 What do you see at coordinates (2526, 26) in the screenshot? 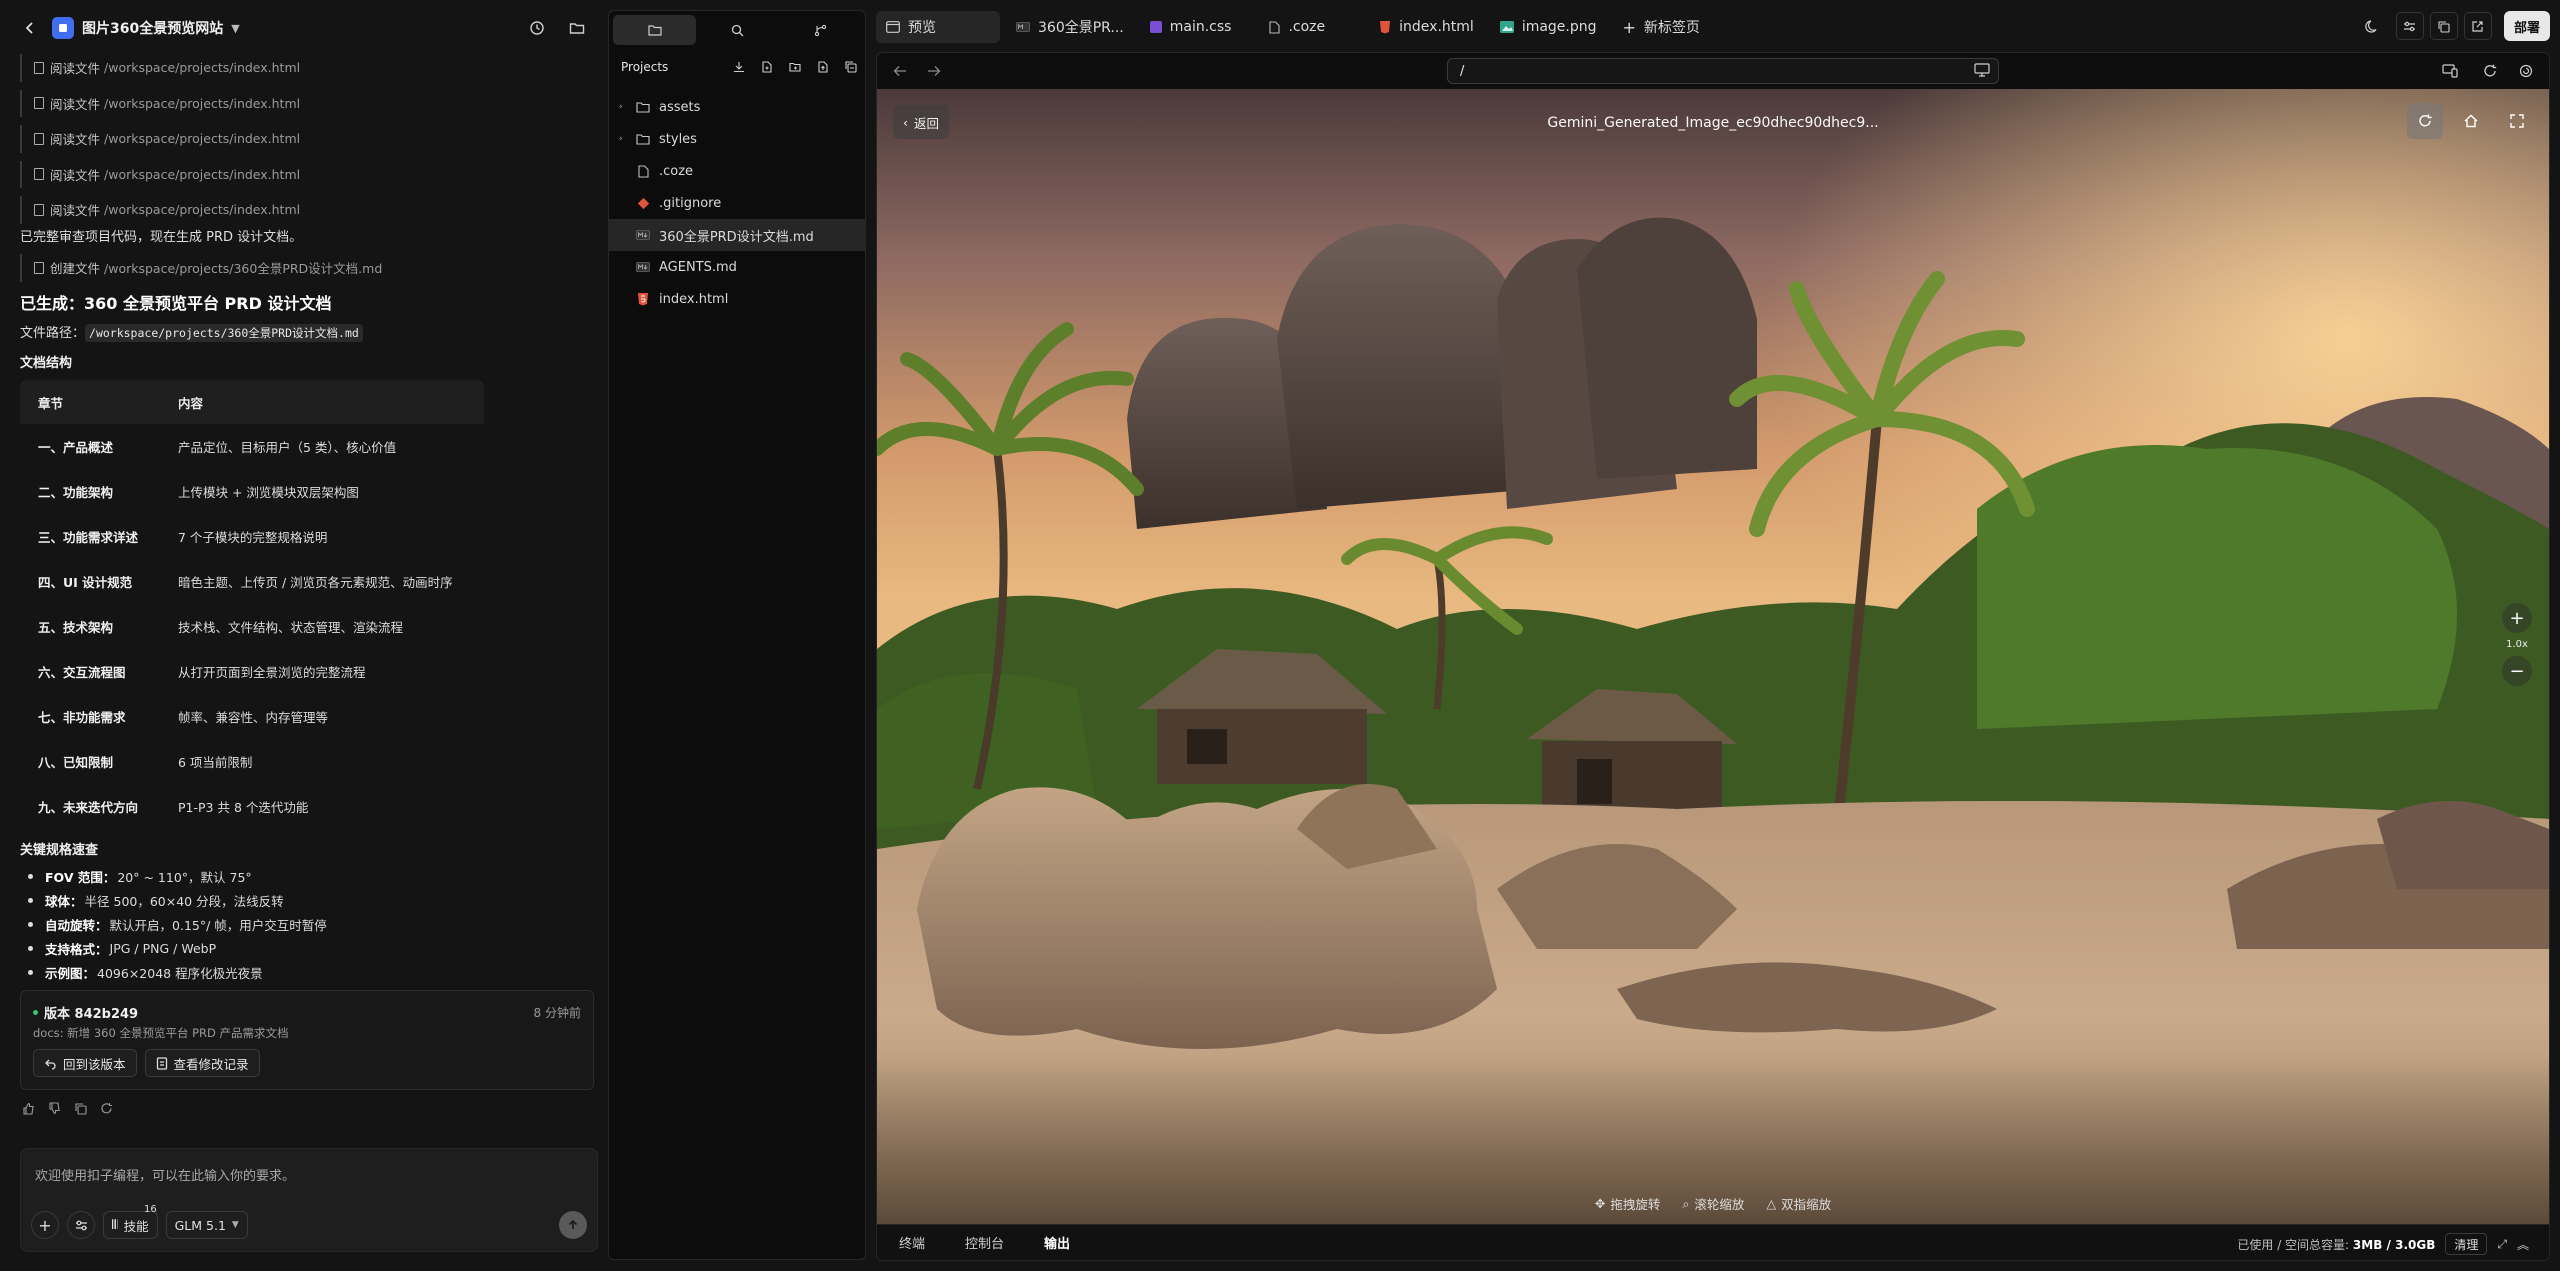
I see `deploy-button: 部署` at bounding box center [2526, 26].